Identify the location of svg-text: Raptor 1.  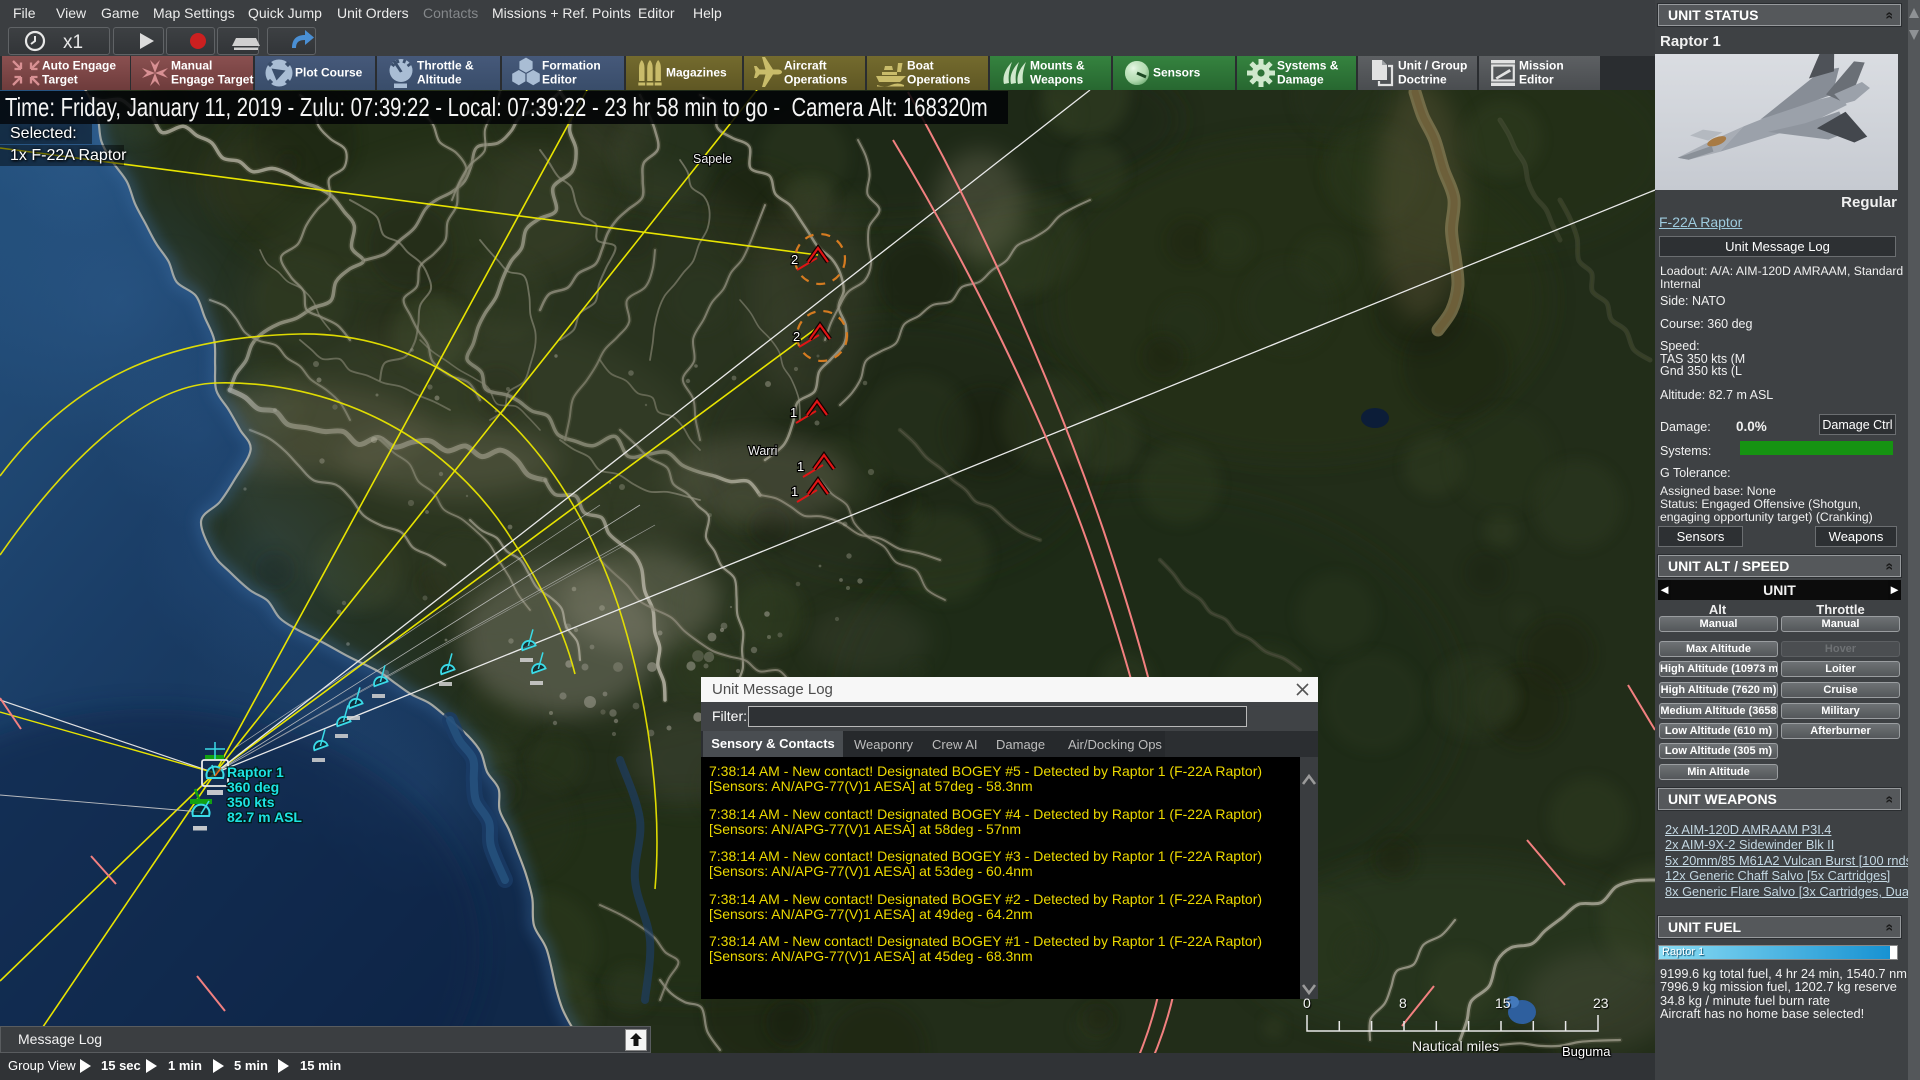
(255, 772).